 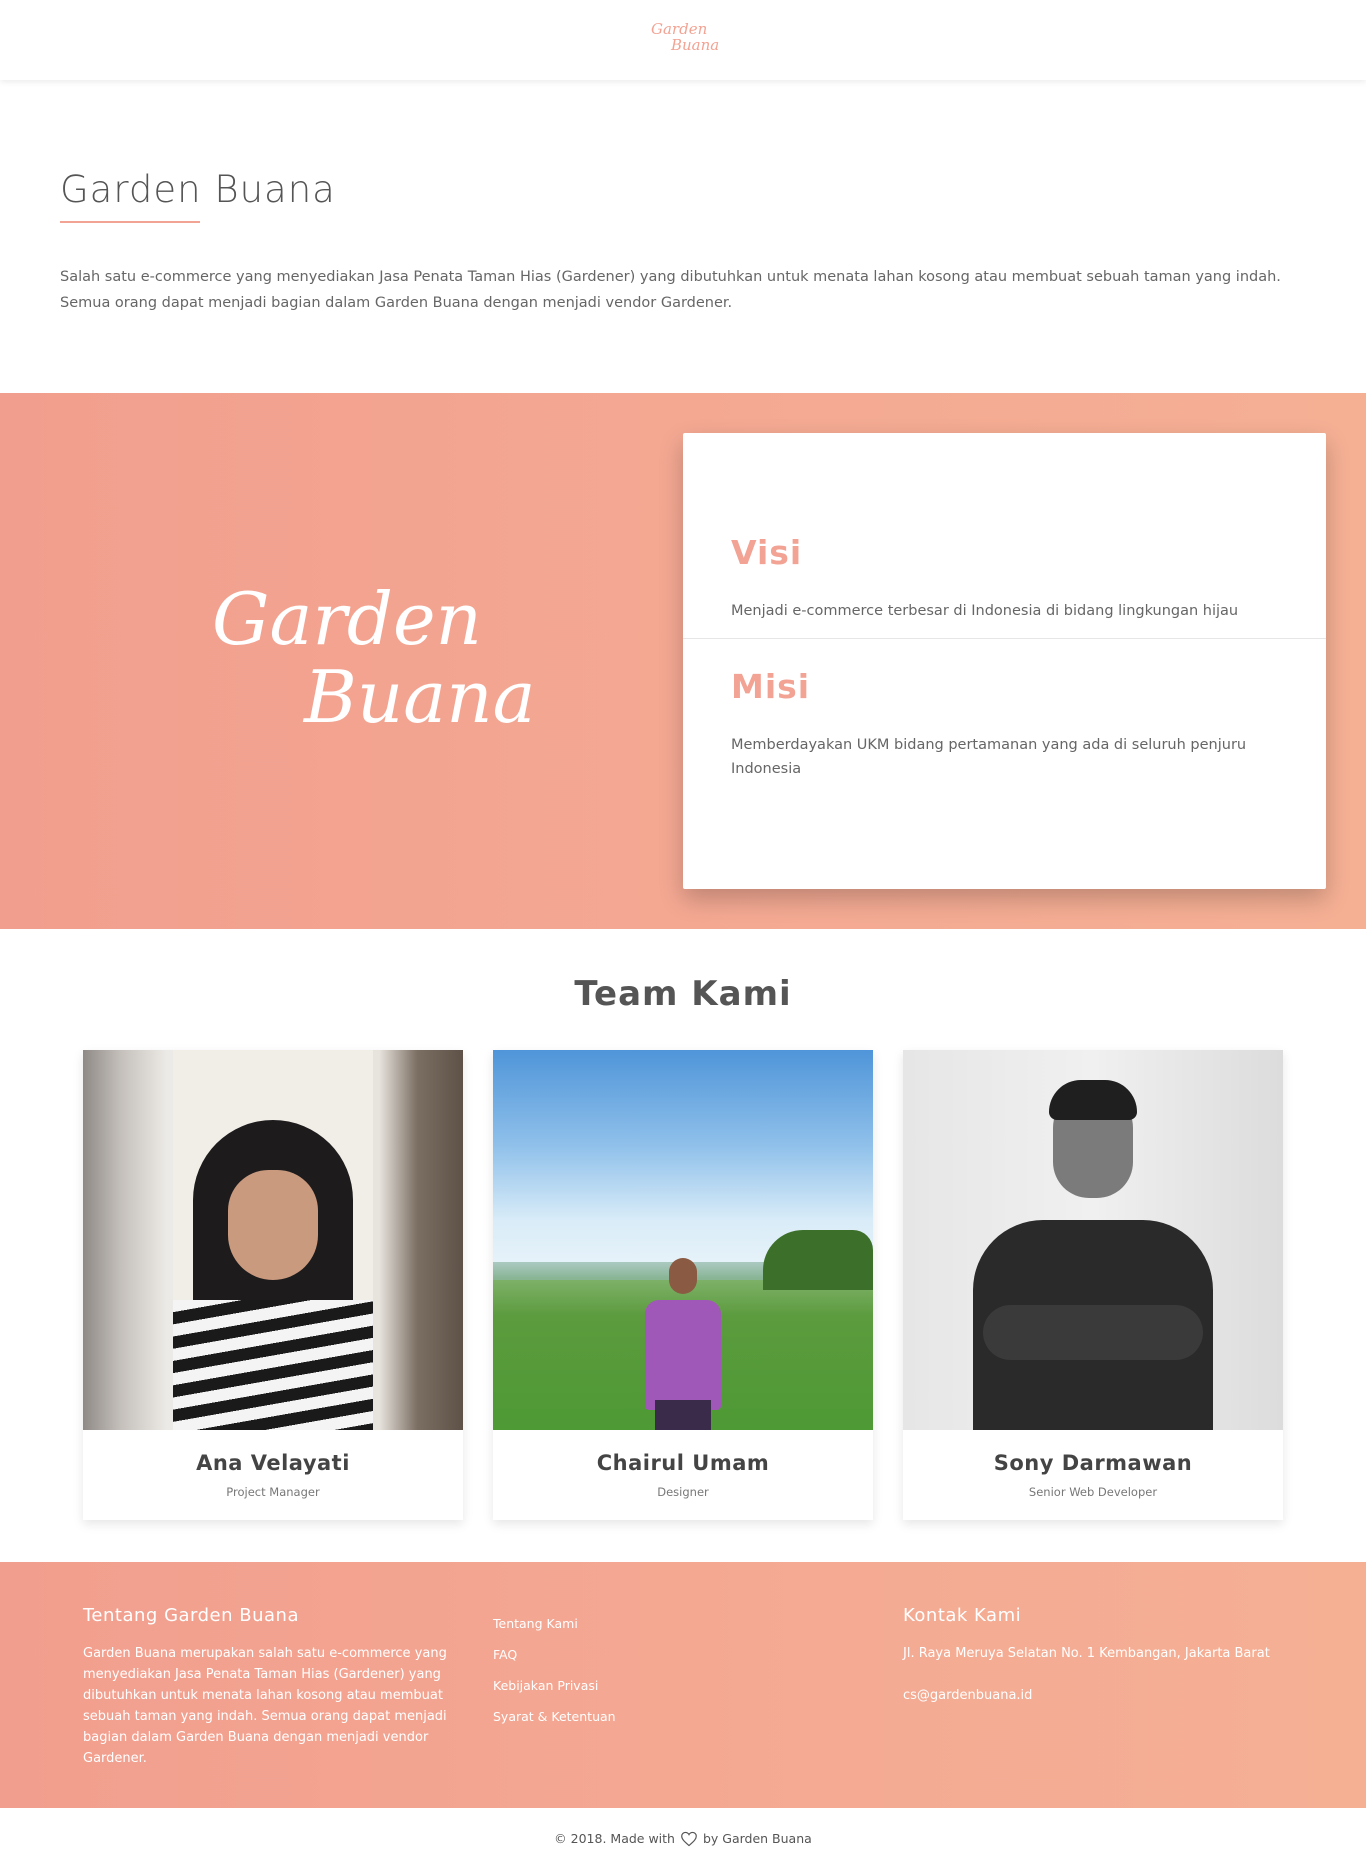 I want to click on team-card: Chairul Umam Designer, so click(x=683, y=1285).